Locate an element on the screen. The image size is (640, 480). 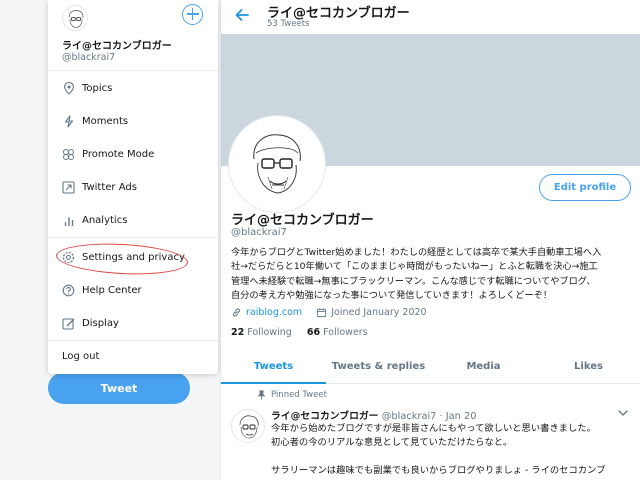
tweet-line: サラリーマンは趣味でも副業でも良いからブログやりましょ - ライのセコカンブ is located at coordinates (438, 470).